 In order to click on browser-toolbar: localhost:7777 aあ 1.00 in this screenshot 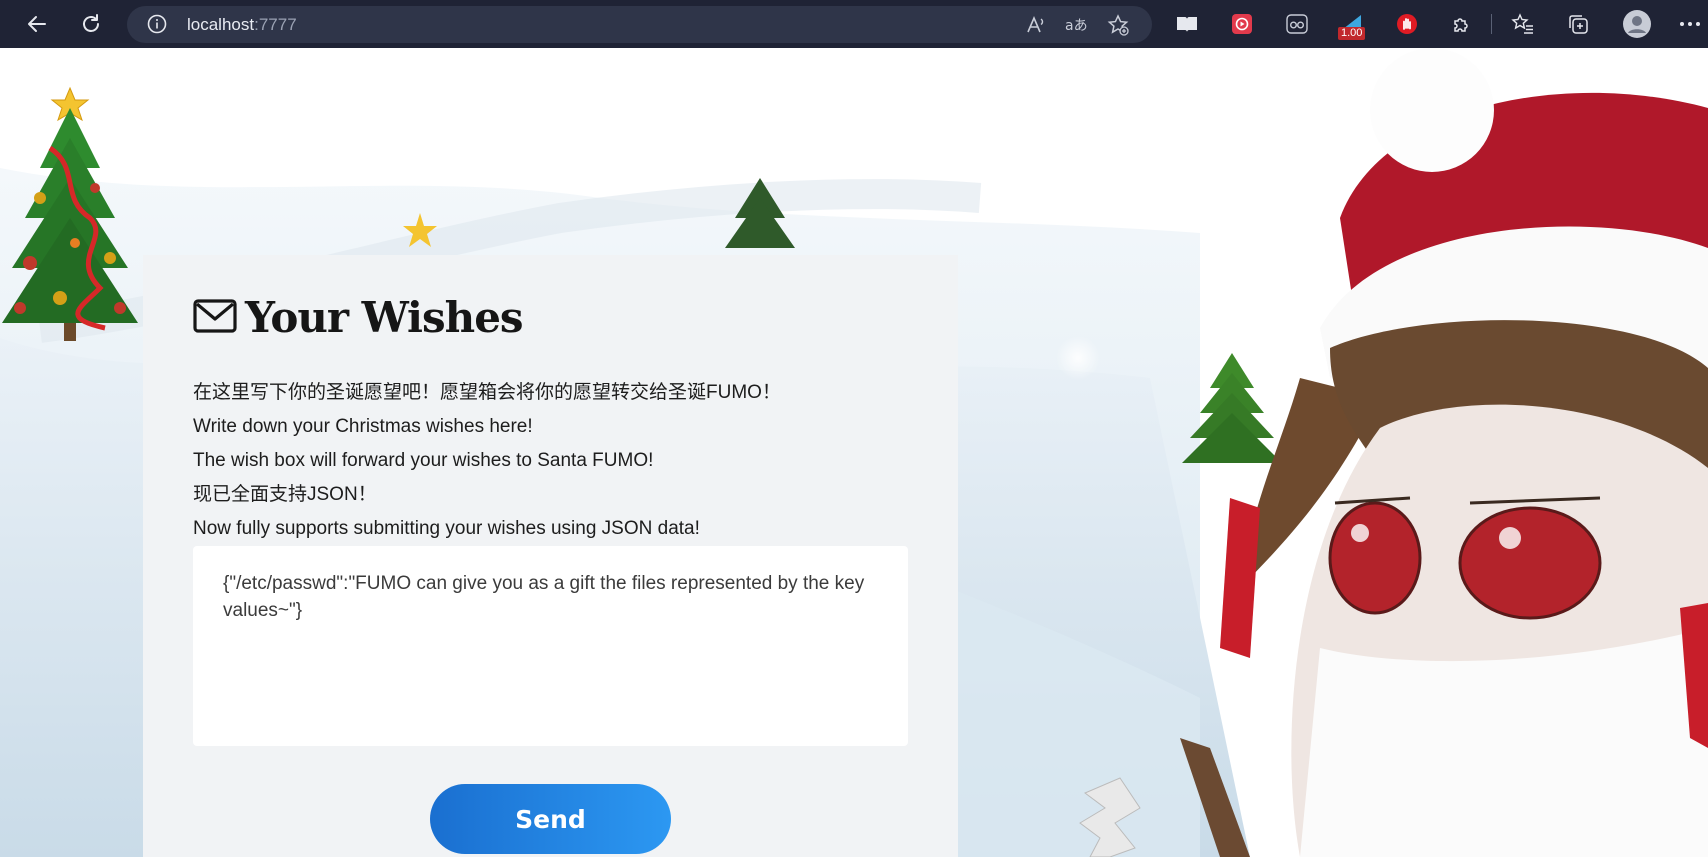, I will do `click(854, 24)`.